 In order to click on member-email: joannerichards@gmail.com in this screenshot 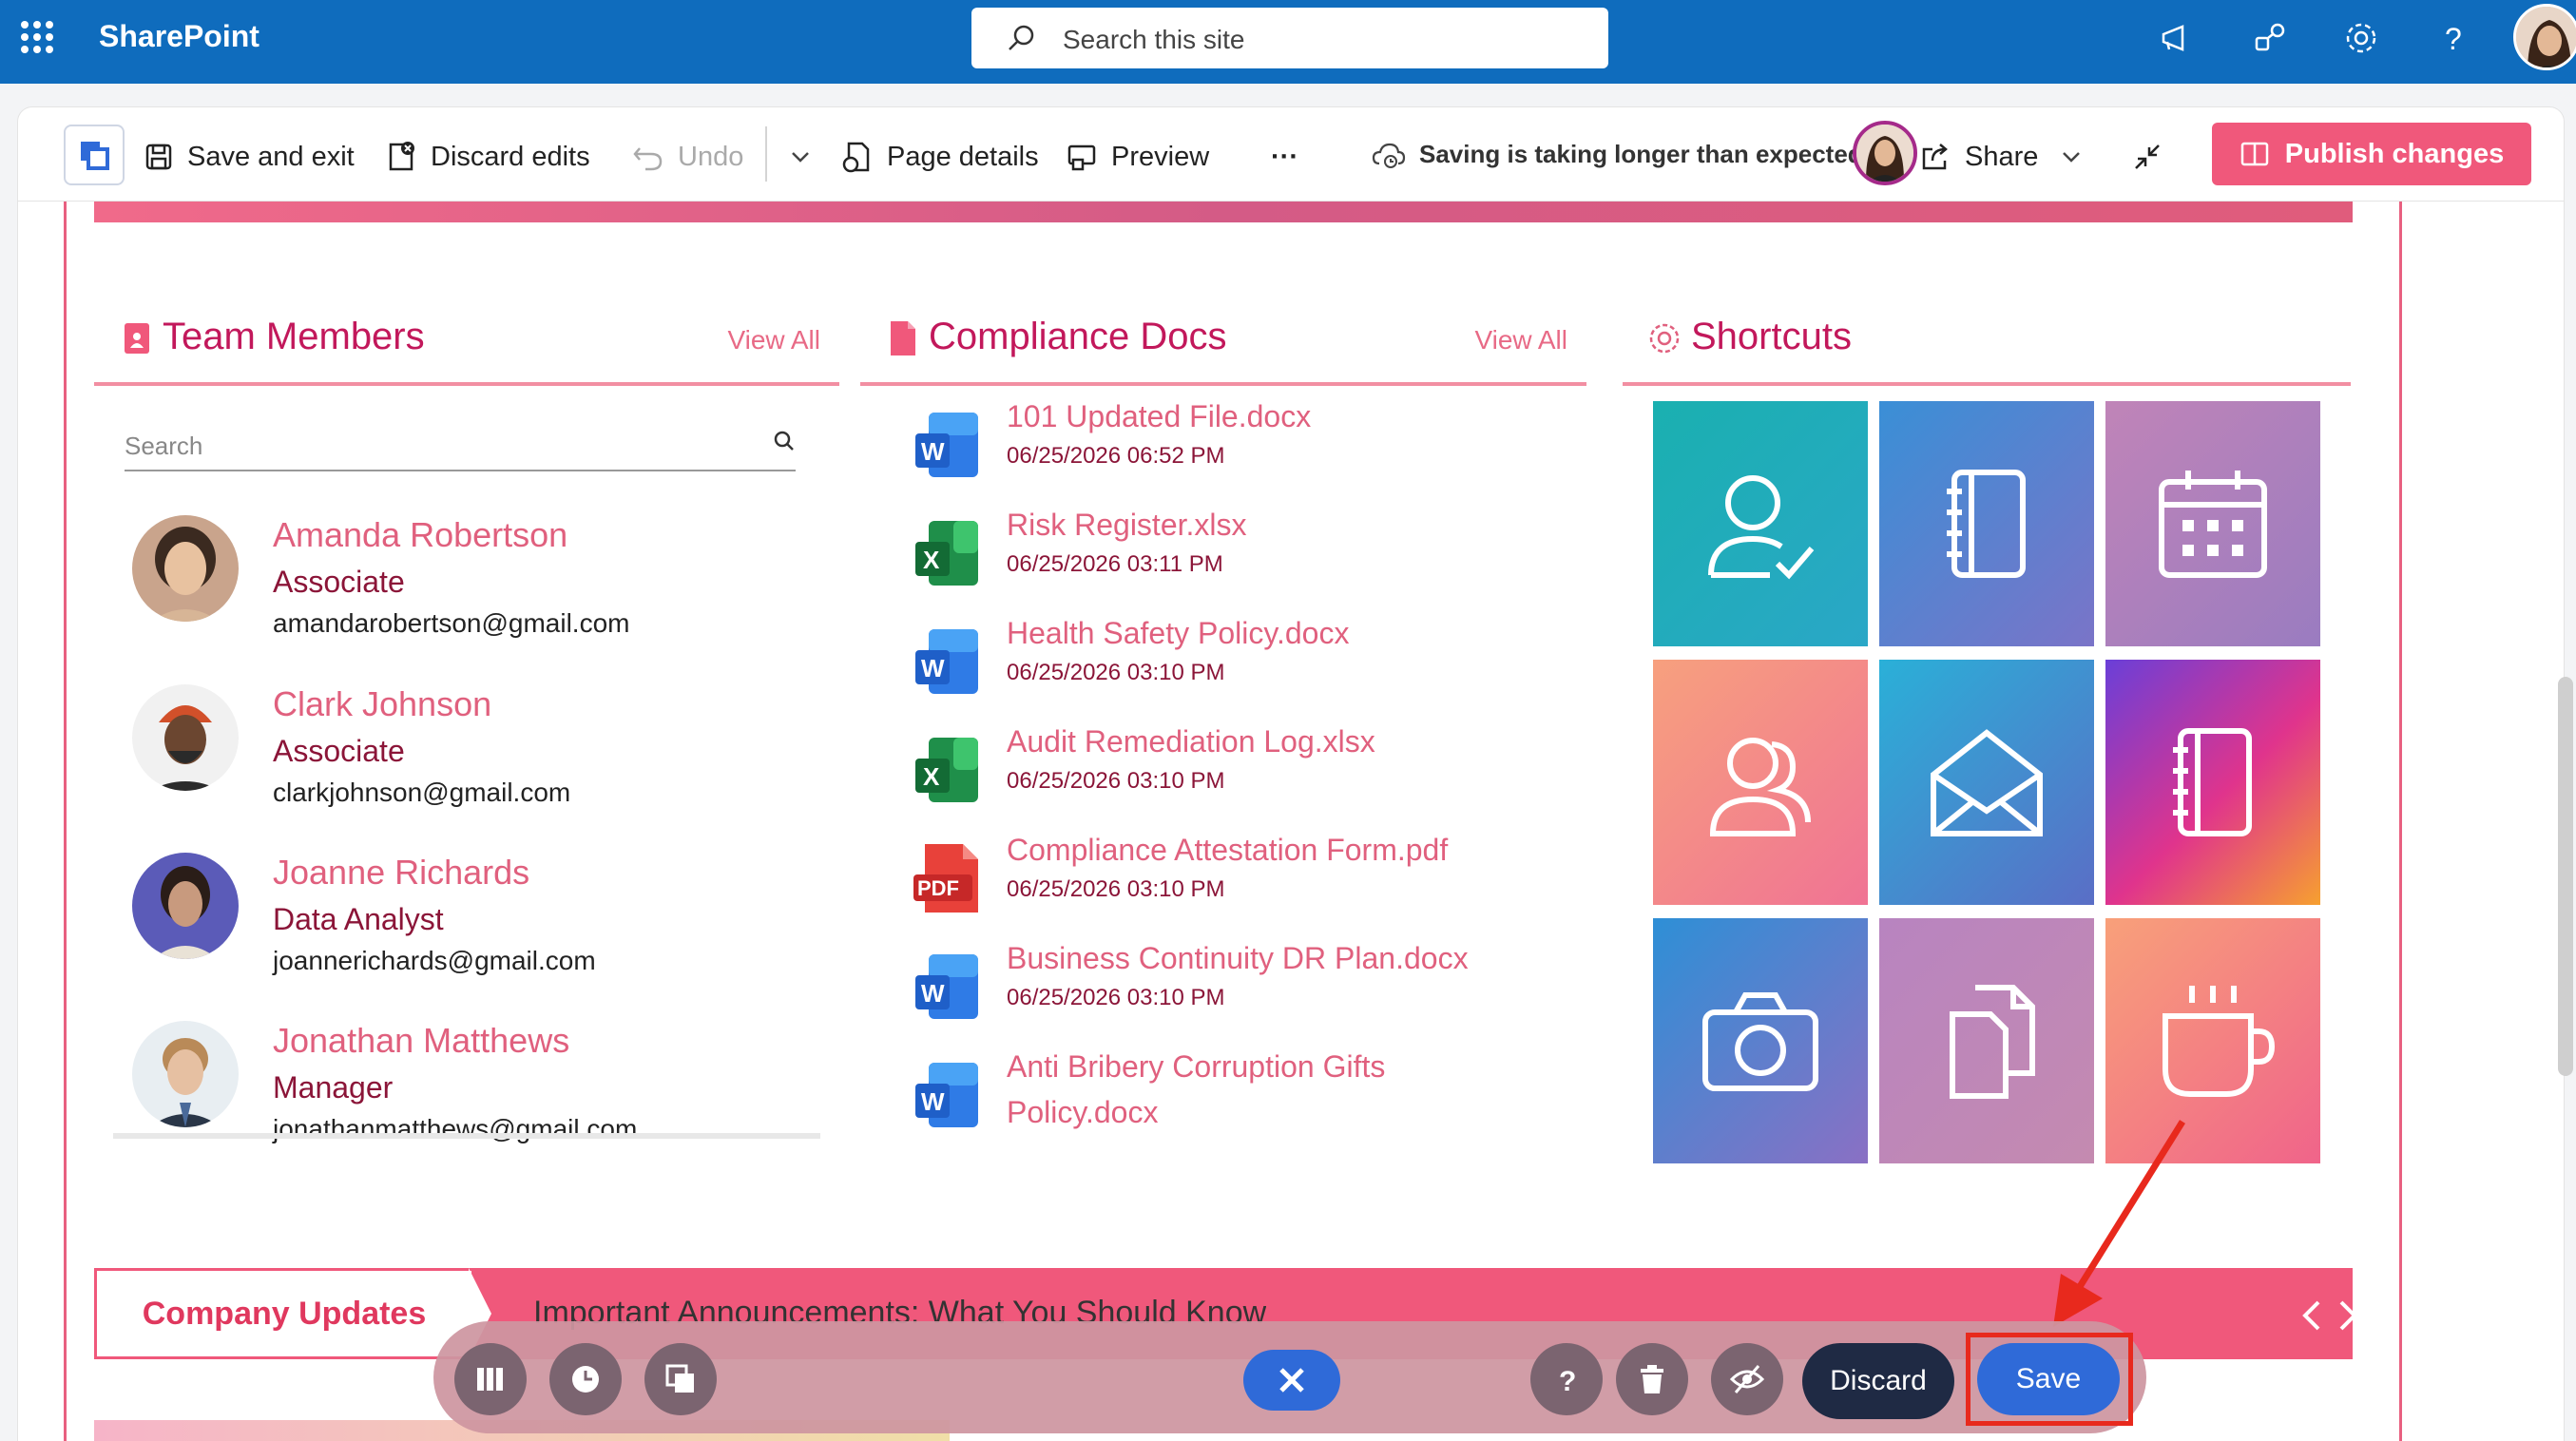, I will do `click(435, 961)`.